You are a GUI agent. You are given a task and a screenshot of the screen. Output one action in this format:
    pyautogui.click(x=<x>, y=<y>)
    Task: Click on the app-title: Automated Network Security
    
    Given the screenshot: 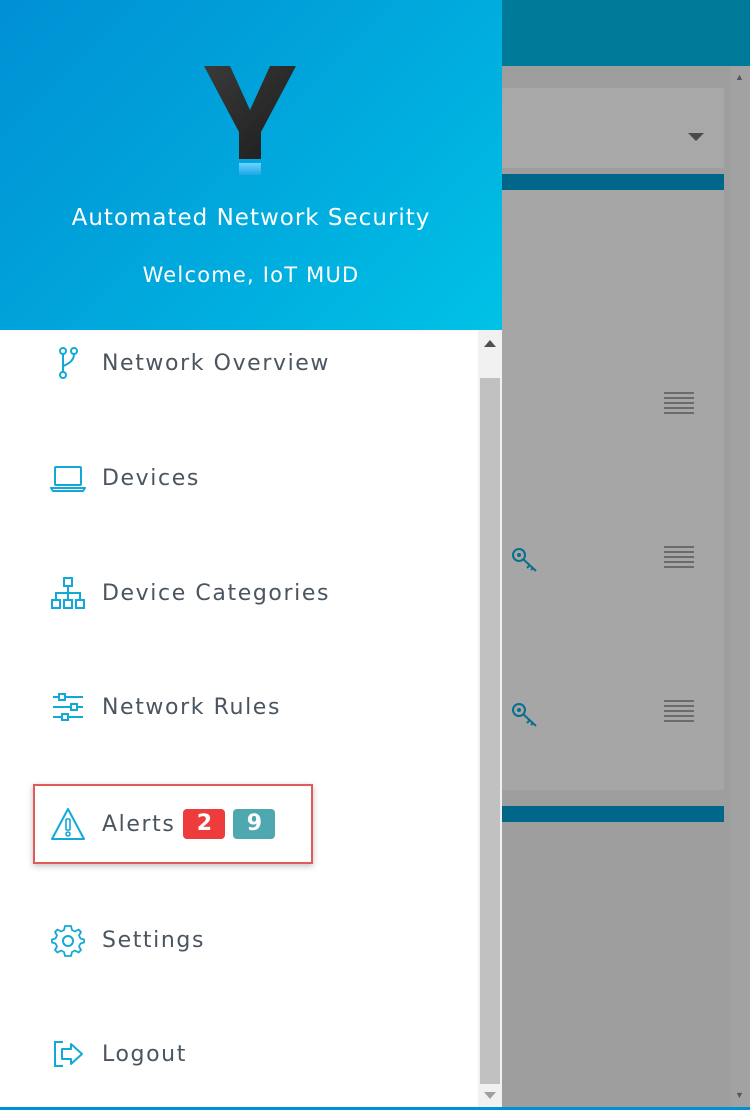 What is the action you would take?
    pyautogui.click(x=251, y=218)
    